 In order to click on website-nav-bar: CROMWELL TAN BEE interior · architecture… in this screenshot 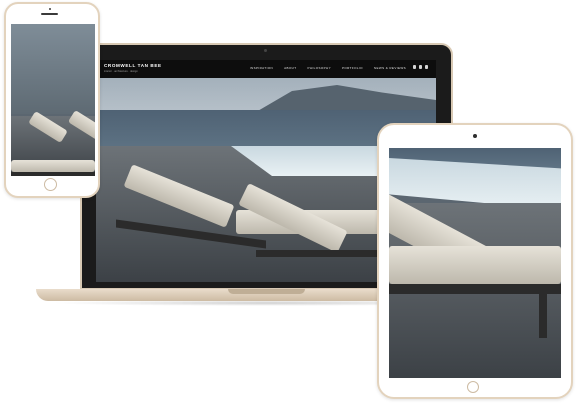, I will do `click(266, 69)`.